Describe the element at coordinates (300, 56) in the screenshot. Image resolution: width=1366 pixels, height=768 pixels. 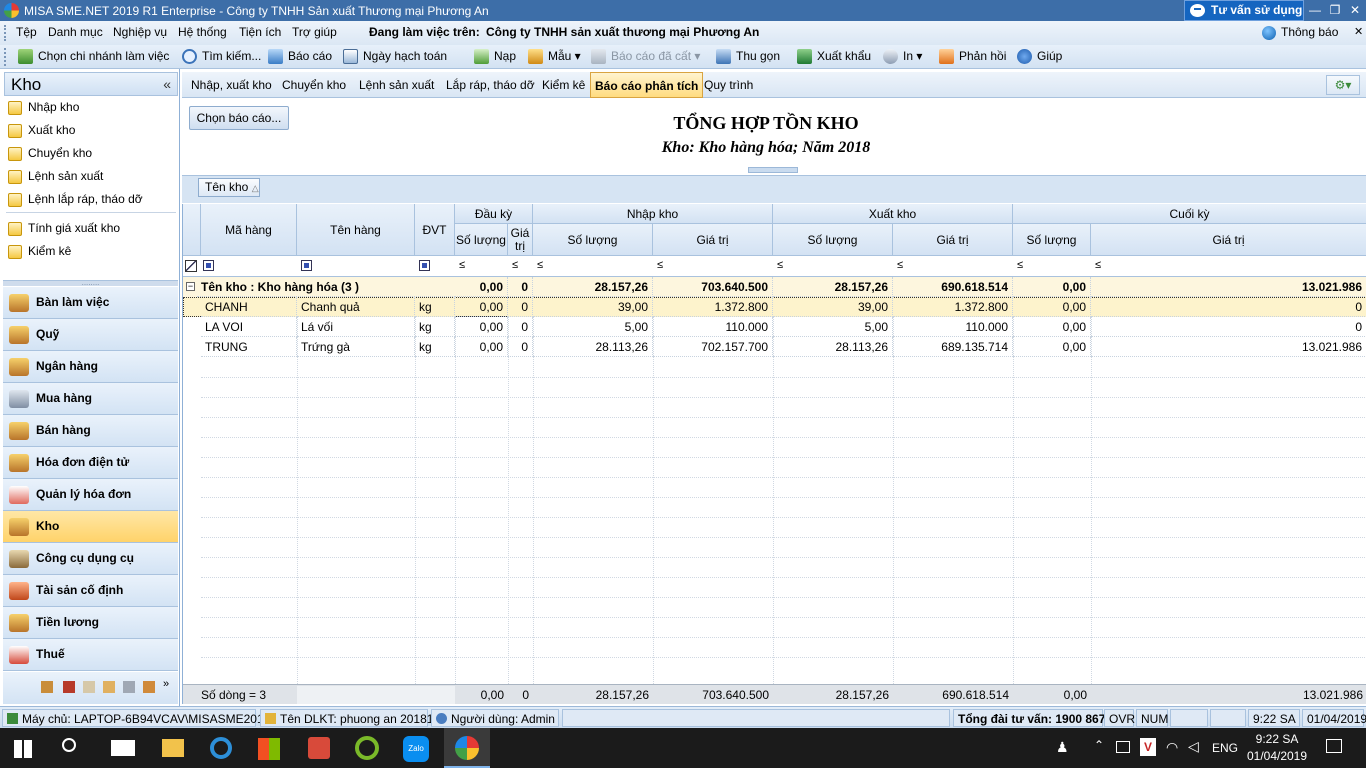
I see `report-button: Báo cáo` at that location.